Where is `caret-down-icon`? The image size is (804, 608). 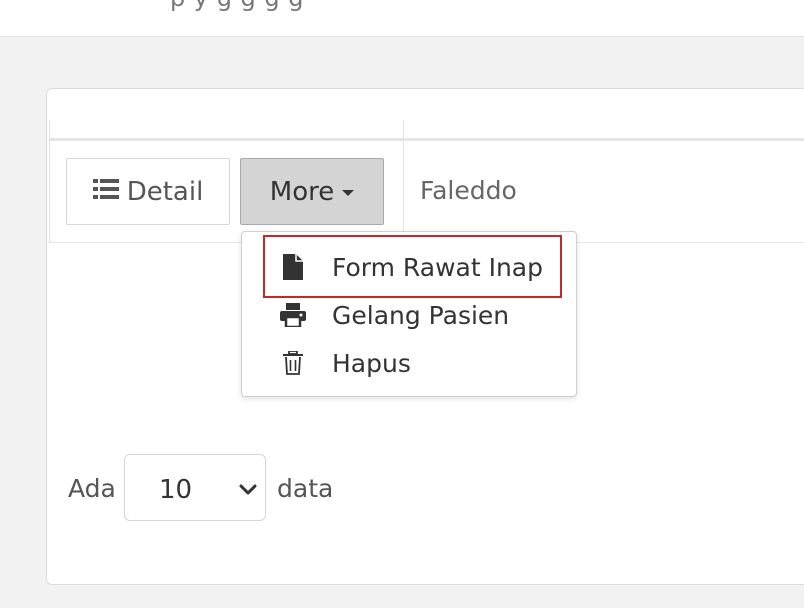 caret-down-icon is located at coordinates (348, 193).